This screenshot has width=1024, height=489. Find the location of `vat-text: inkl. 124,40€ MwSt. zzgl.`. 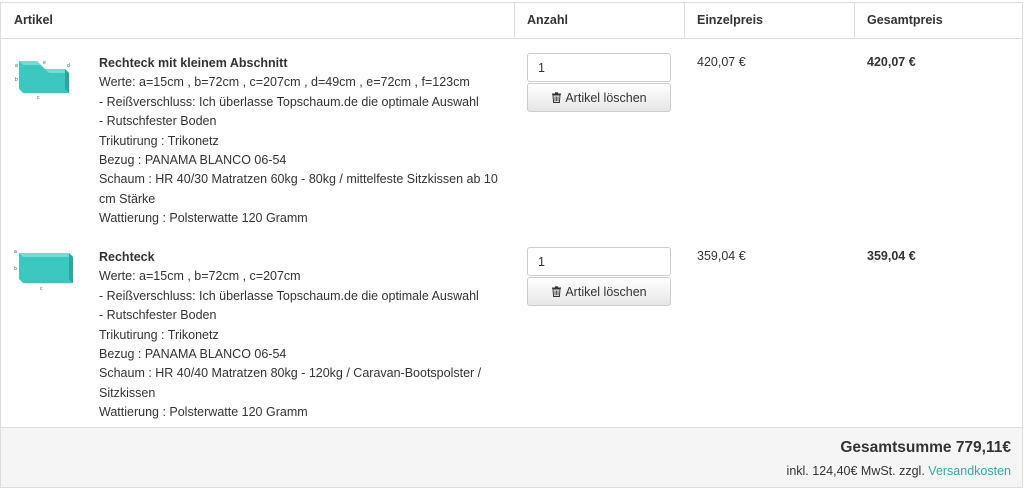

vat-text: inkl. 124,40€ MwSt. zzgl. is located at coordinates (855, 471).